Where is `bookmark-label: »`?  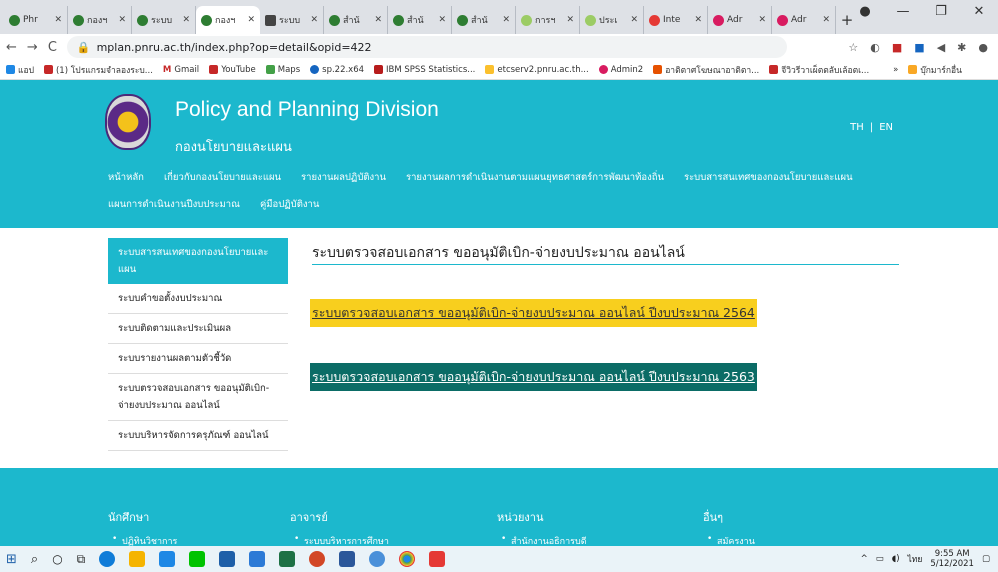
bookmark-label: » is located at coordinates (896, 69).